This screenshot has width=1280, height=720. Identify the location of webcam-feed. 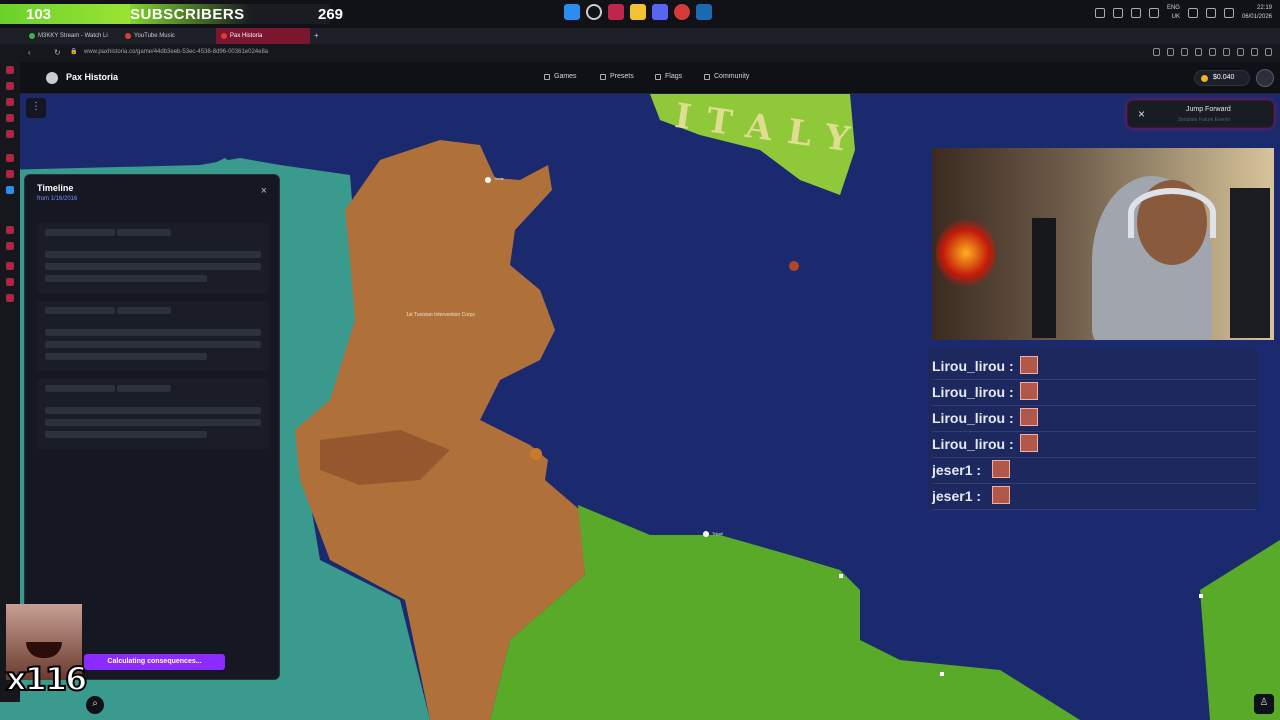
(1103, 244).